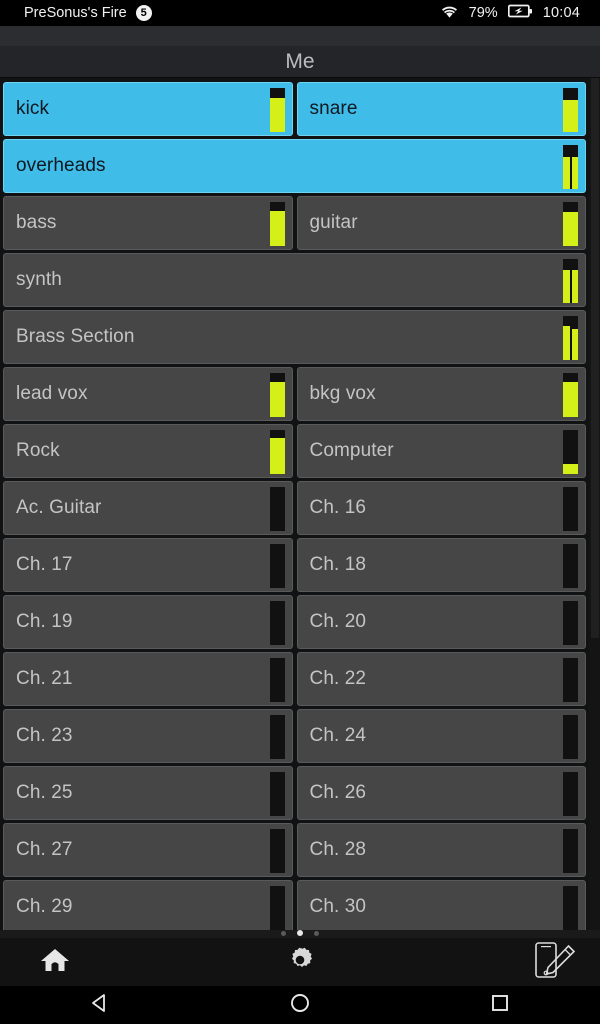  I want to click on channel-strip: Ch. 28, so click(441, 850).